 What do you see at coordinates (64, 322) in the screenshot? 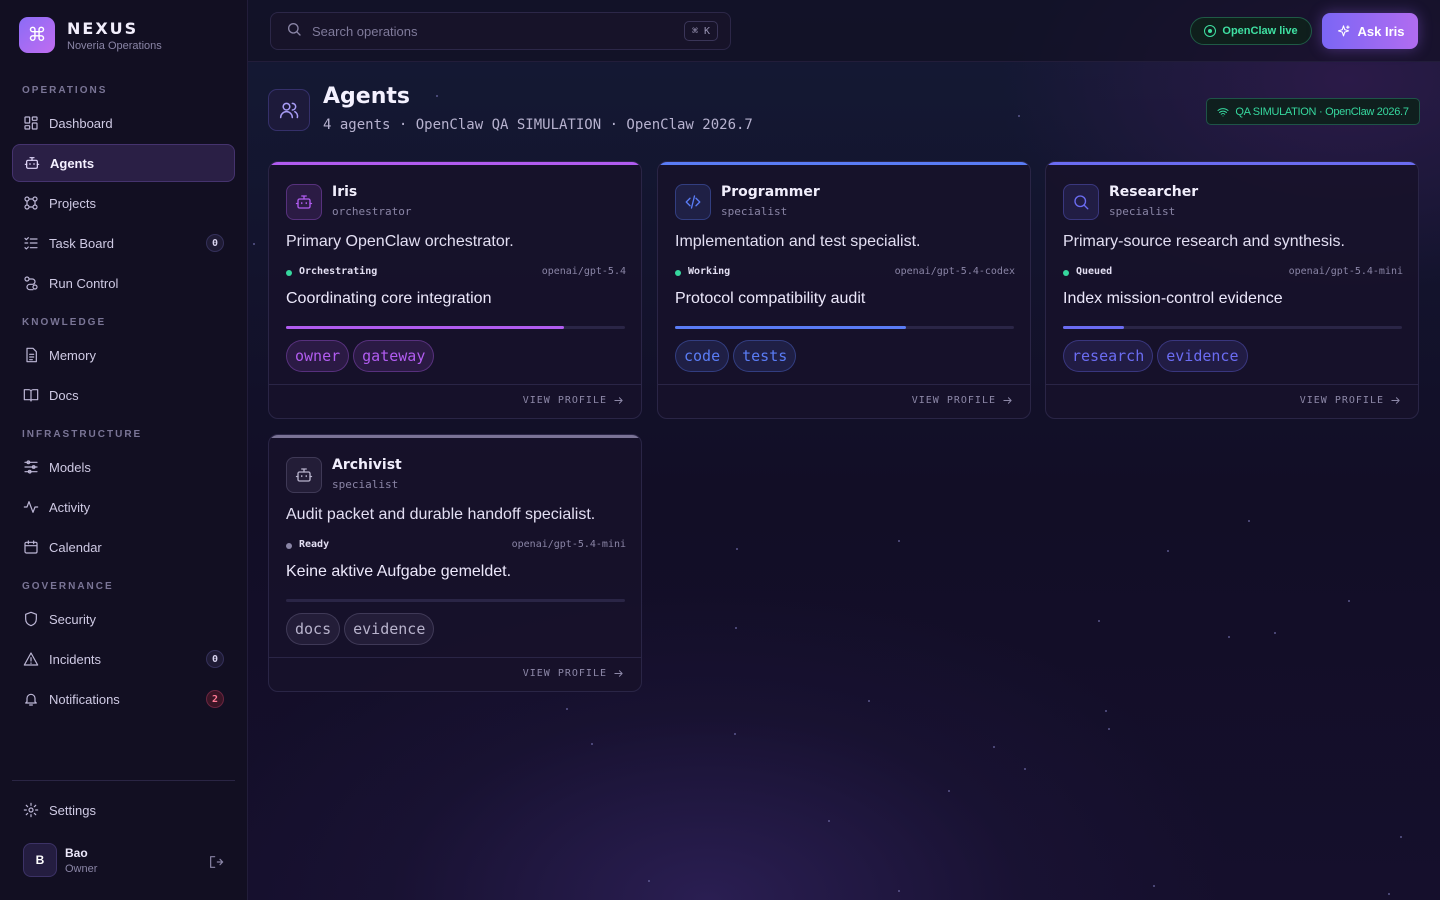
I see `nav-section-knowledge: KNOWLEDGE` at bounding box center [64, 322].